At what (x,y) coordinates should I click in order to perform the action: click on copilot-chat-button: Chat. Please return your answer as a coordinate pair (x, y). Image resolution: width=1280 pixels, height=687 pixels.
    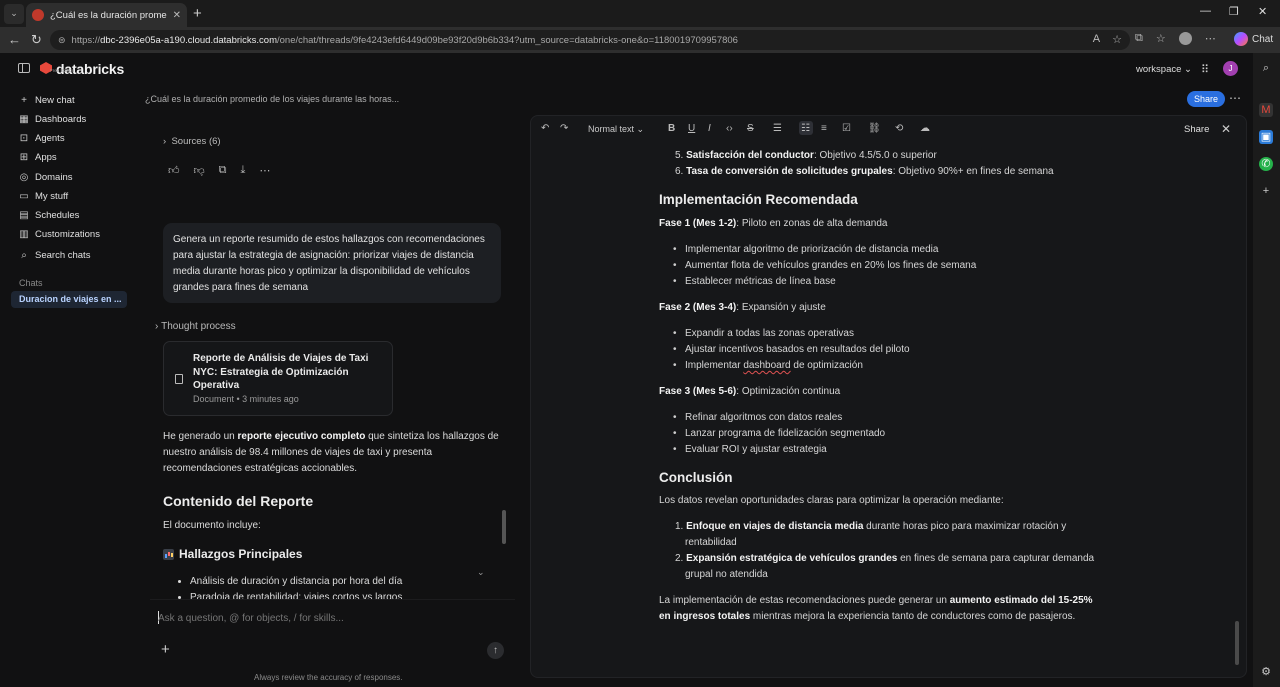
    Looking at the image, I should click on (1253, 39).